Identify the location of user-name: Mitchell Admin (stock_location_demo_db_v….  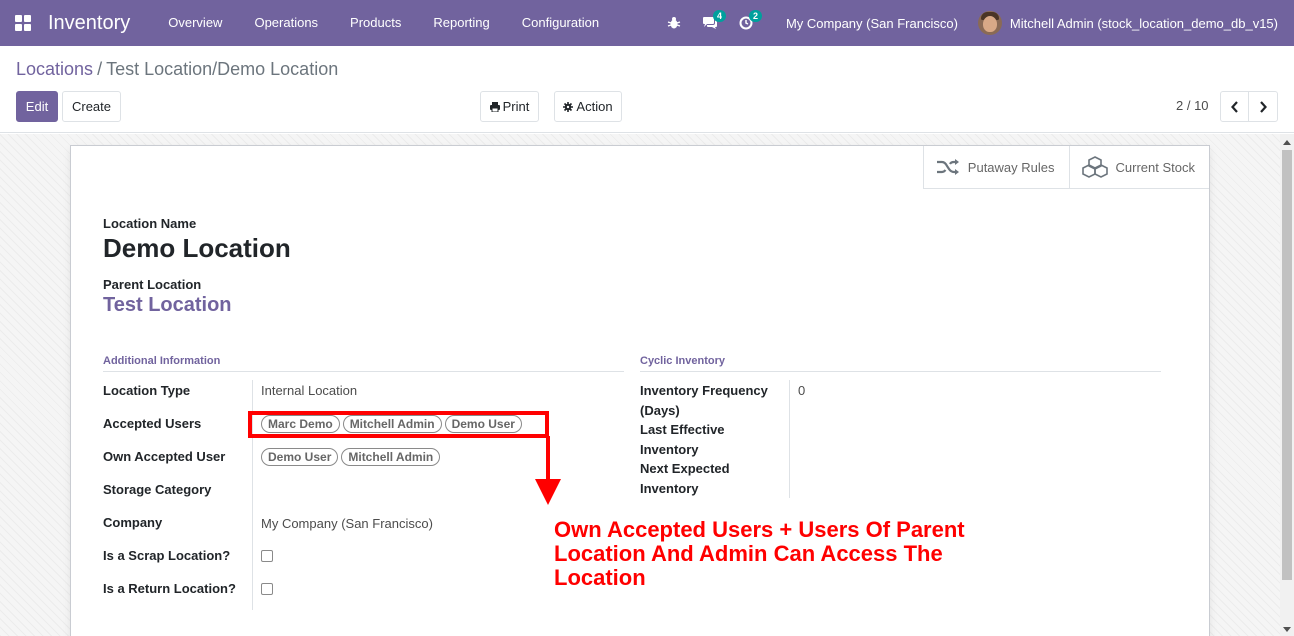
(1143, 23).